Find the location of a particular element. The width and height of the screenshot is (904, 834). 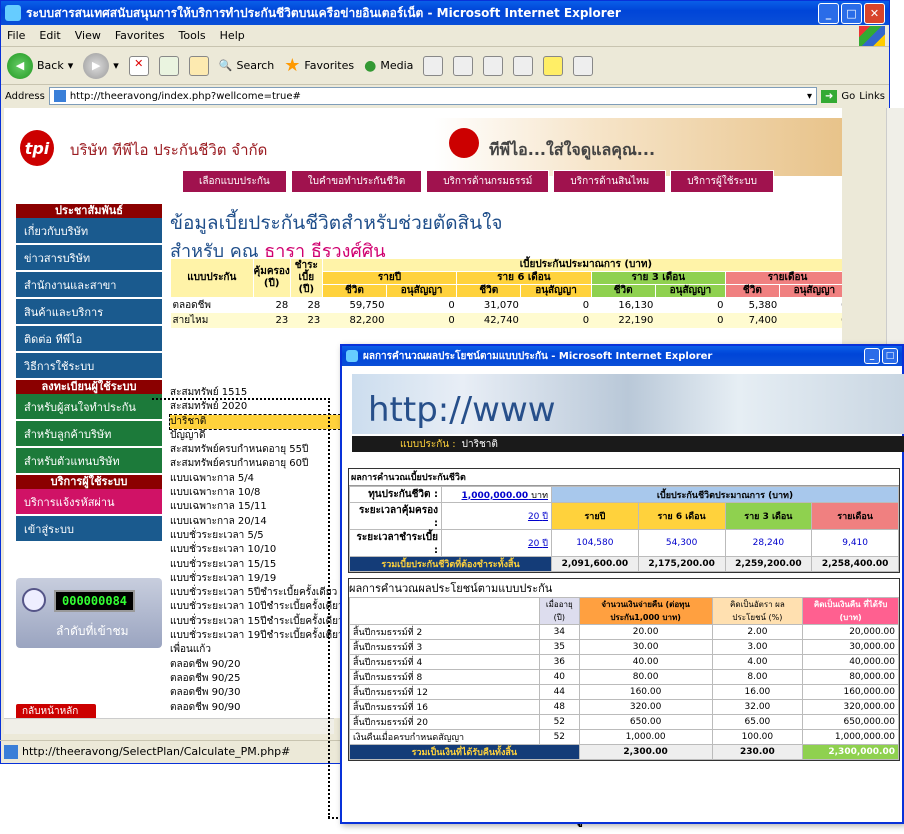

grand-total: 2,300,000.00 is located at coordinates (850, 752).